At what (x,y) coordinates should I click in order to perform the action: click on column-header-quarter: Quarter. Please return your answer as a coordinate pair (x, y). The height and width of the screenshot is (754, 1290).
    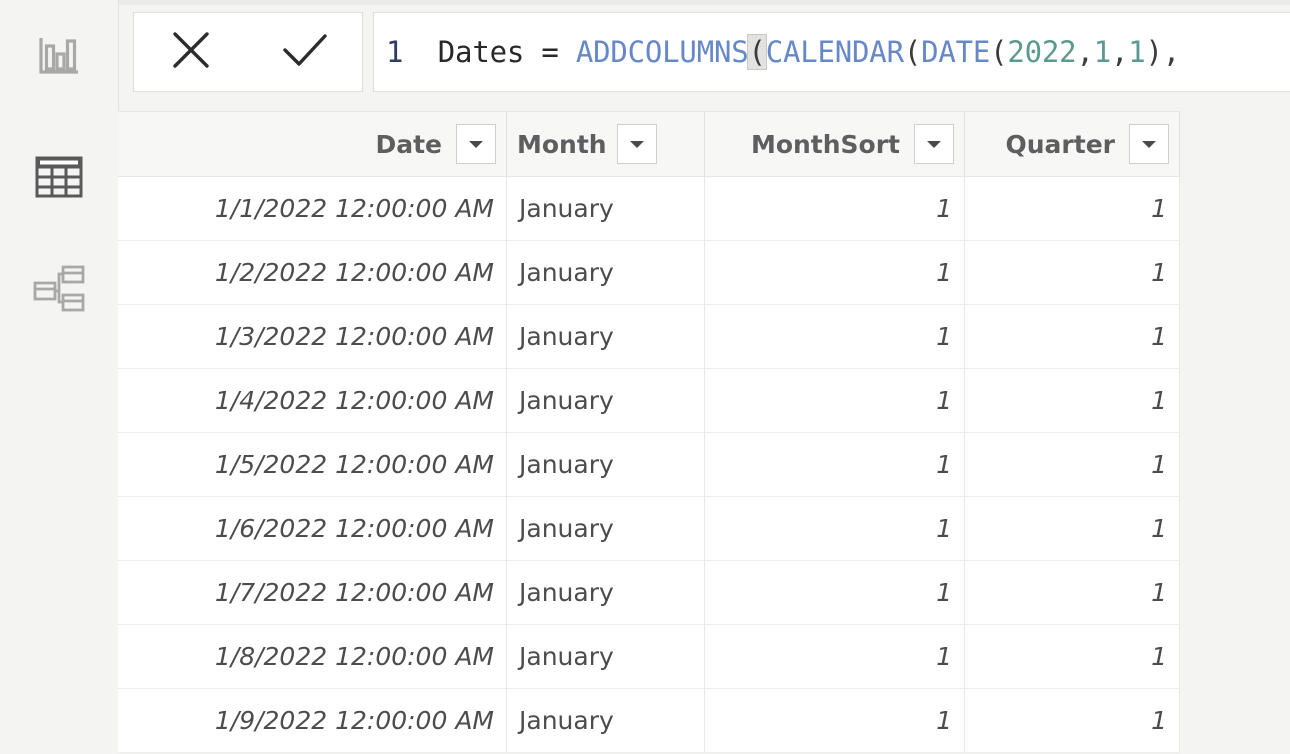
    Looking at the image, I should click on (1072, 144).